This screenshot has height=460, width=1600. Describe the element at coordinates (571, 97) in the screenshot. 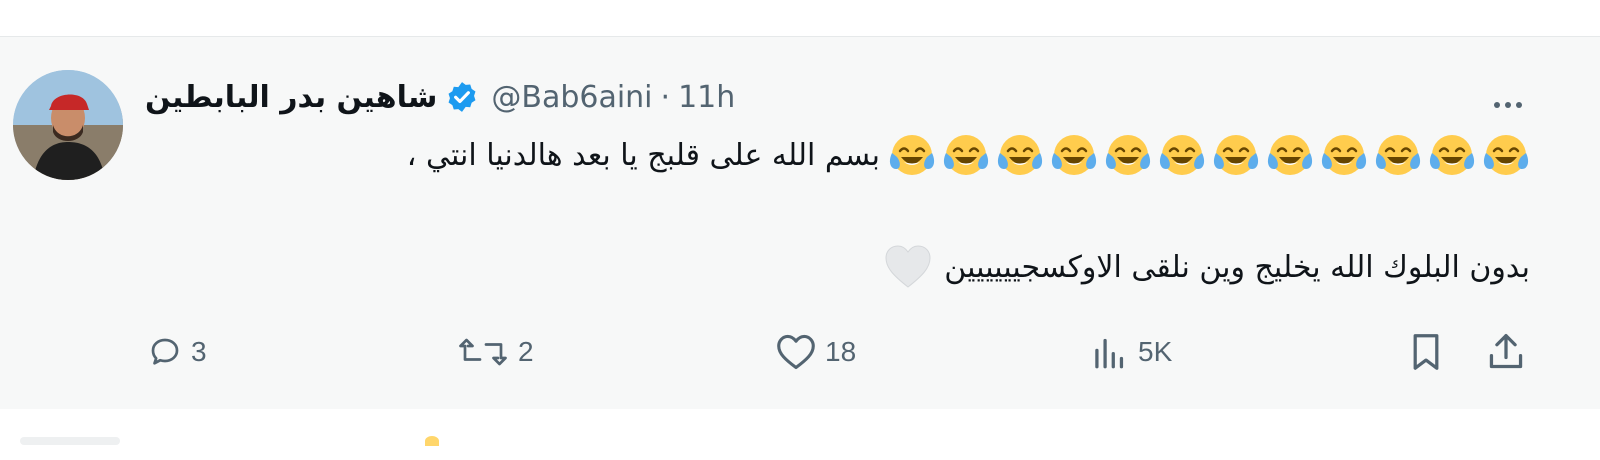

I see `user-handle: @Bab6aini` at that location.